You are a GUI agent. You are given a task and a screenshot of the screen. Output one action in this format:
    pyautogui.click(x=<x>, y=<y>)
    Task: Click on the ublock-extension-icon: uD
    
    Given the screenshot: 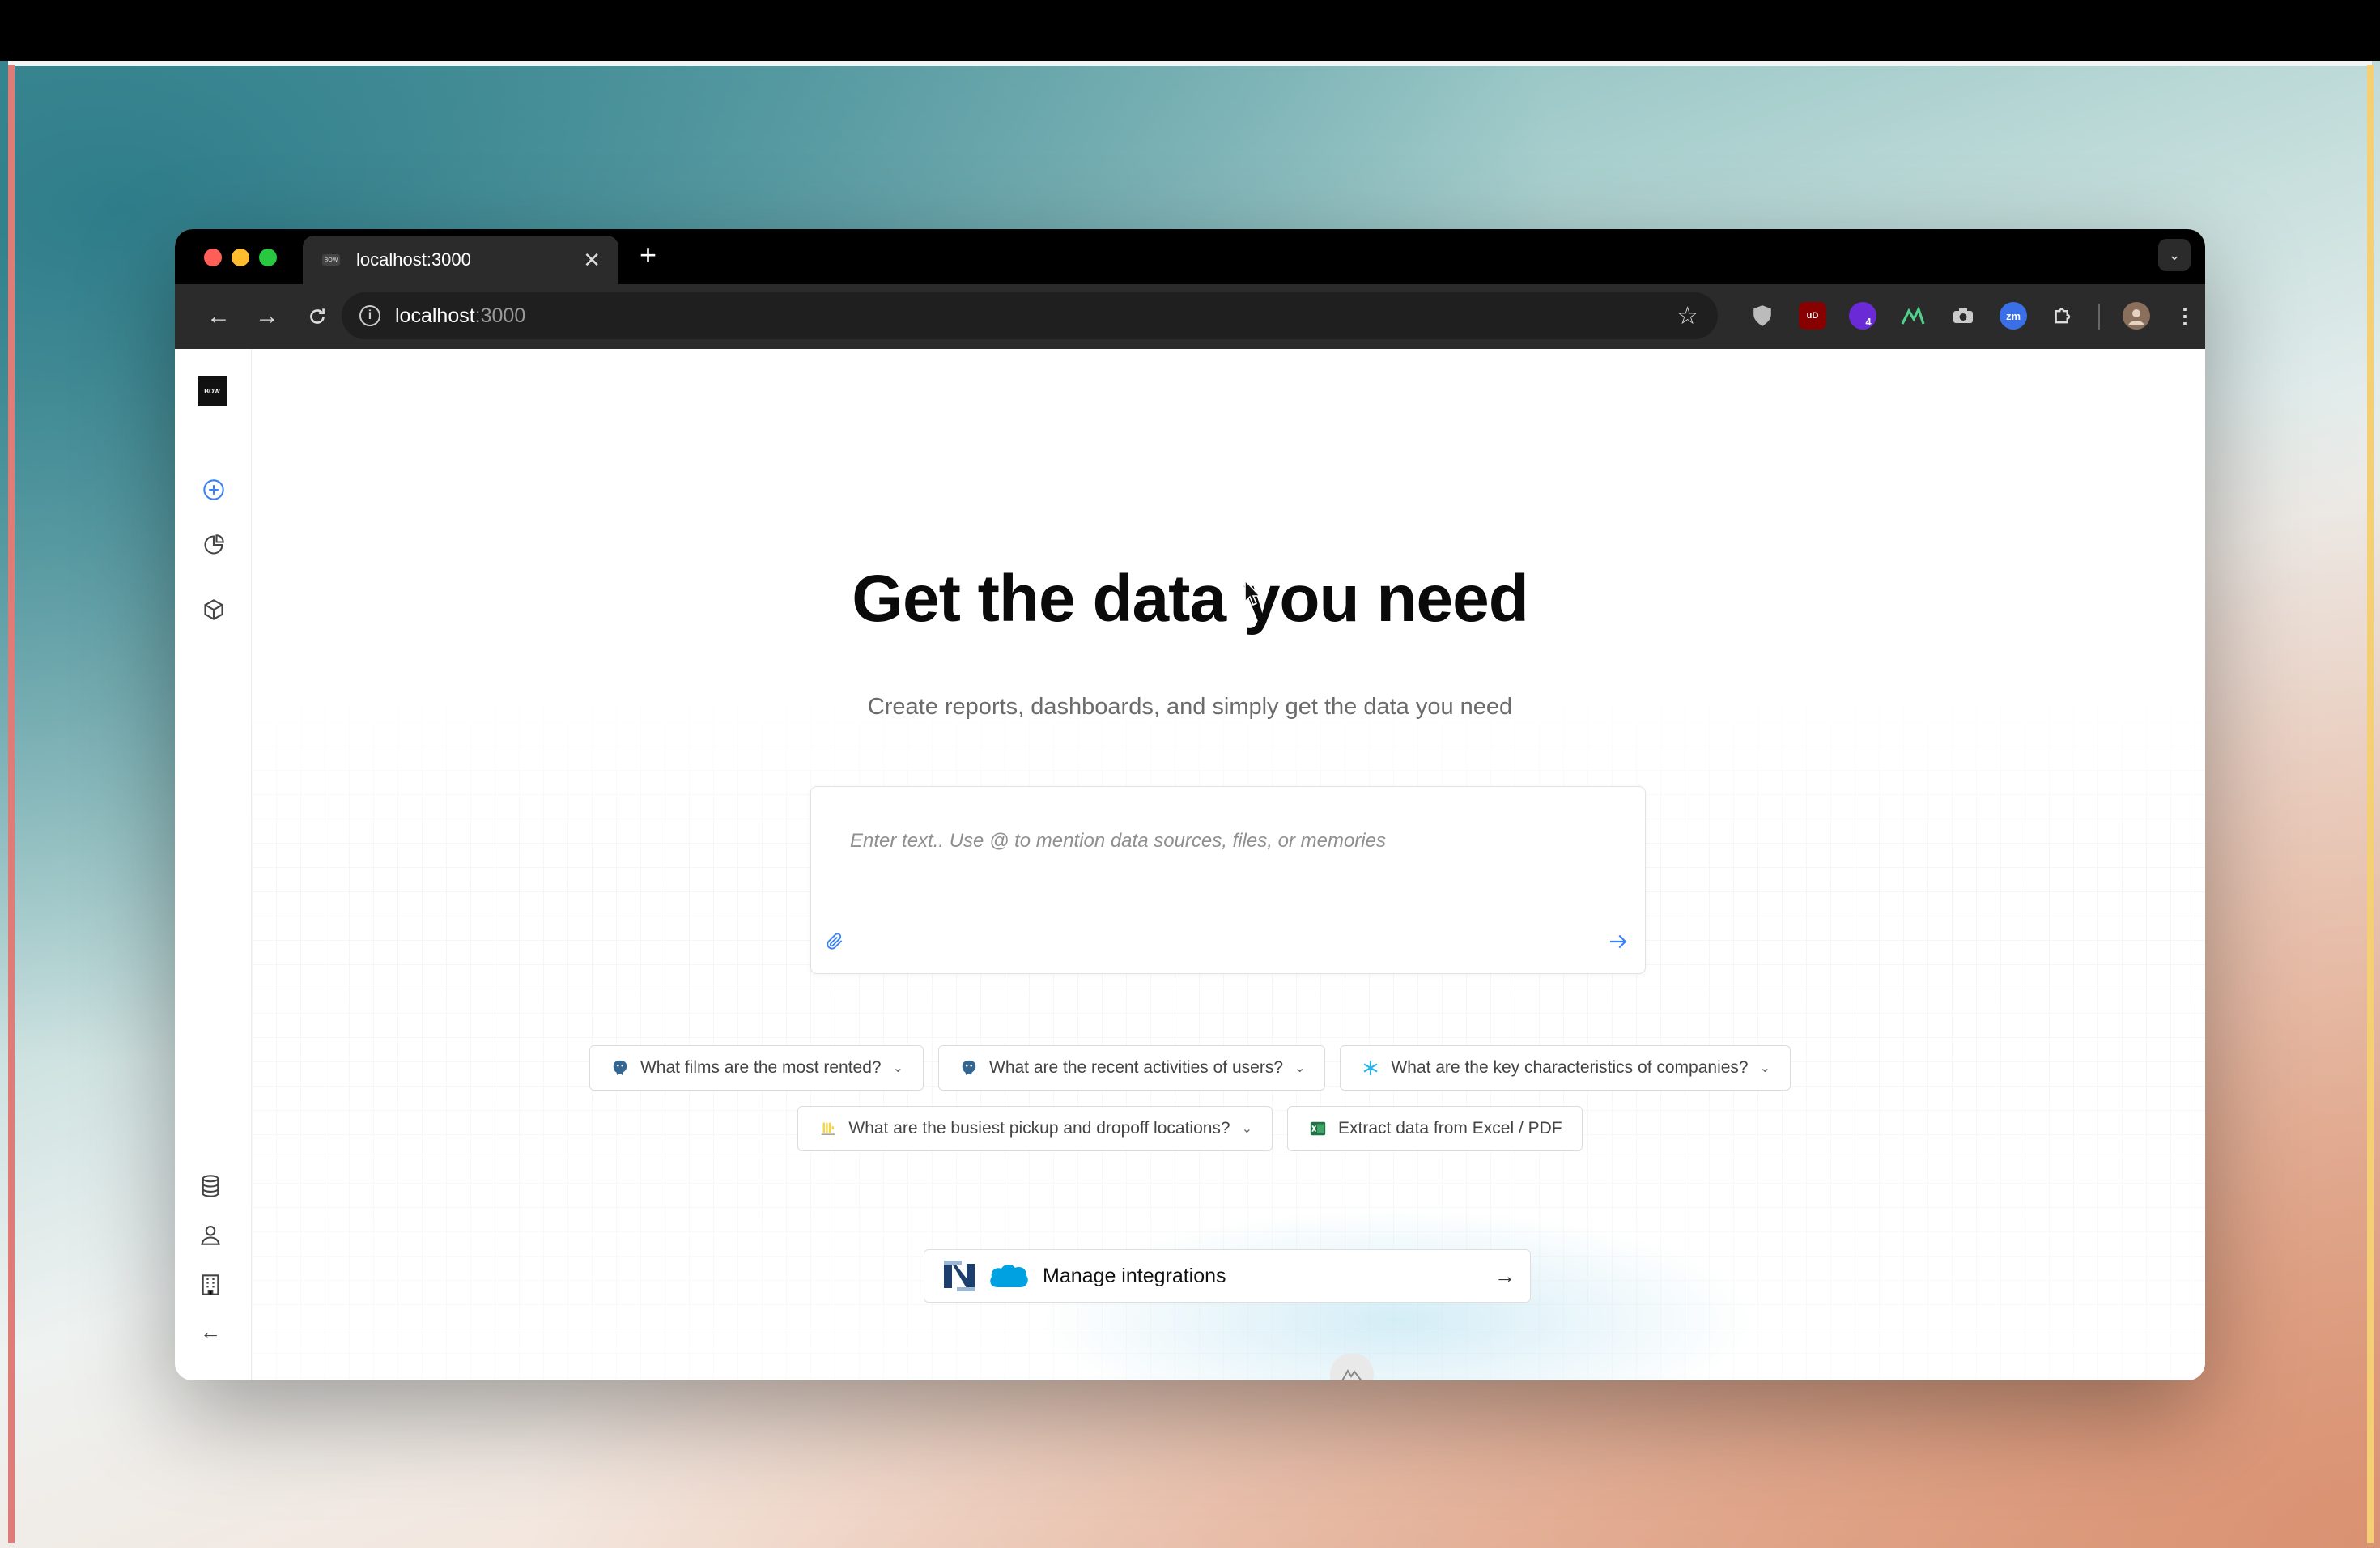 What is the action you would take?
    pyautogui.click(x=1812, y=316)
    